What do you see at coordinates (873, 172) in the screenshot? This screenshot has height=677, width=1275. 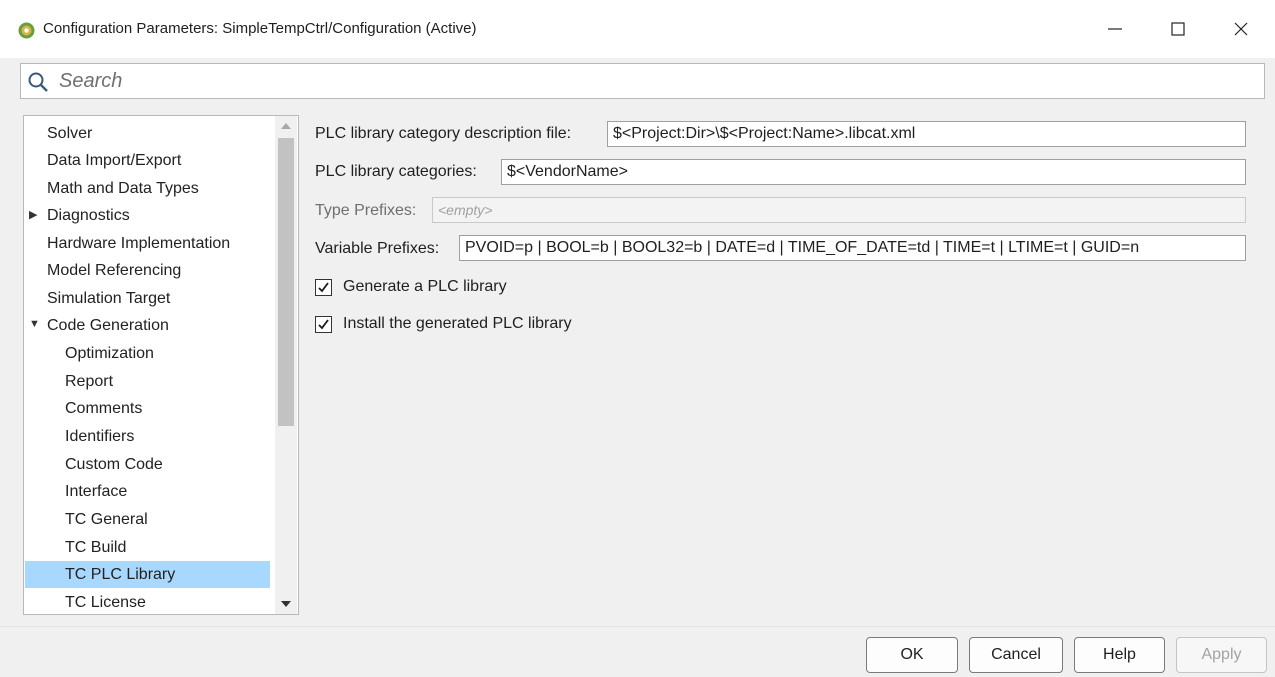 I see `categories-field: $<VendorName>` at bounding box center [873, 172].